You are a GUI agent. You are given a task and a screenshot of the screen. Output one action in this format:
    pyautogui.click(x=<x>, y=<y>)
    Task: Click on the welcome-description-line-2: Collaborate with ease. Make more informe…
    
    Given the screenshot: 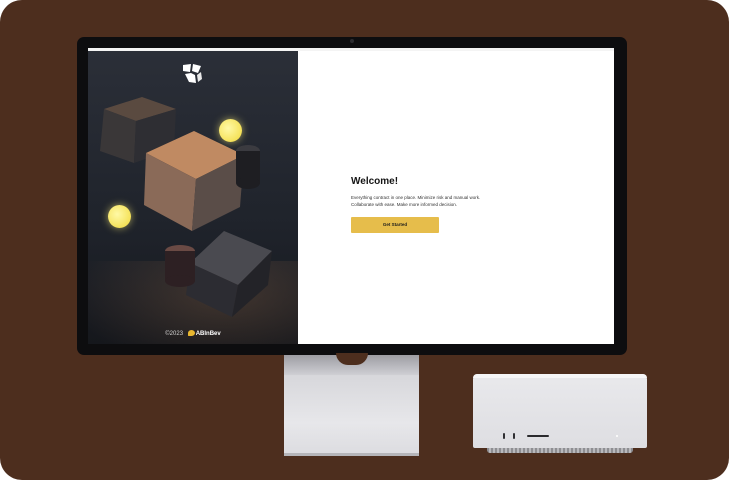 What is the action you would take?
    pyautogui.click(x=404, y=204)
    